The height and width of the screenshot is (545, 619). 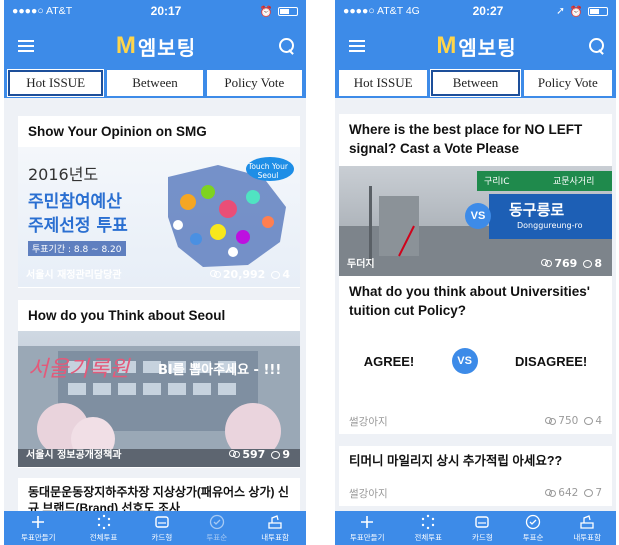 I want to click on comment-count: 9, so click(x=286, y=454).